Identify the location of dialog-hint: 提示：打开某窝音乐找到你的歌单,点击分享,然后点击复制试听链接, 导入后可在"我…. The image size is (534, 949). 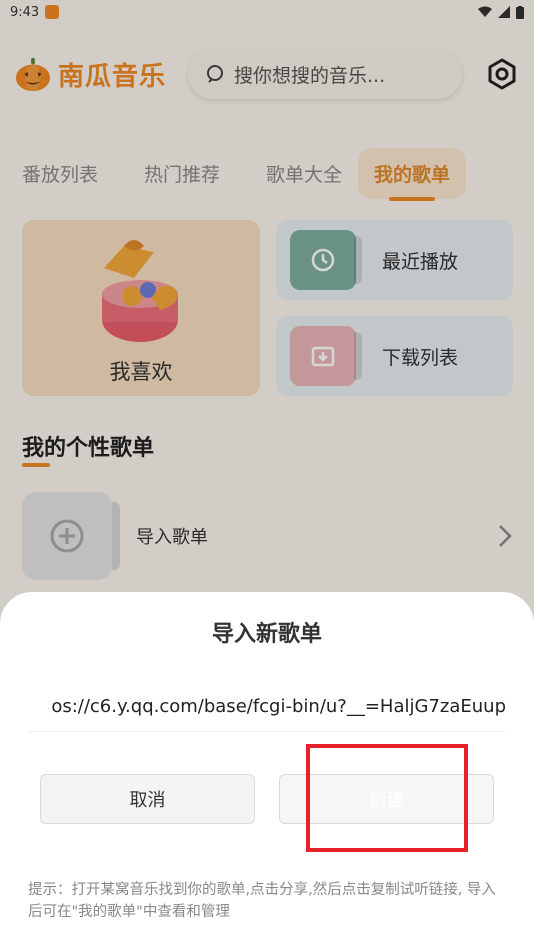
(262, 901).